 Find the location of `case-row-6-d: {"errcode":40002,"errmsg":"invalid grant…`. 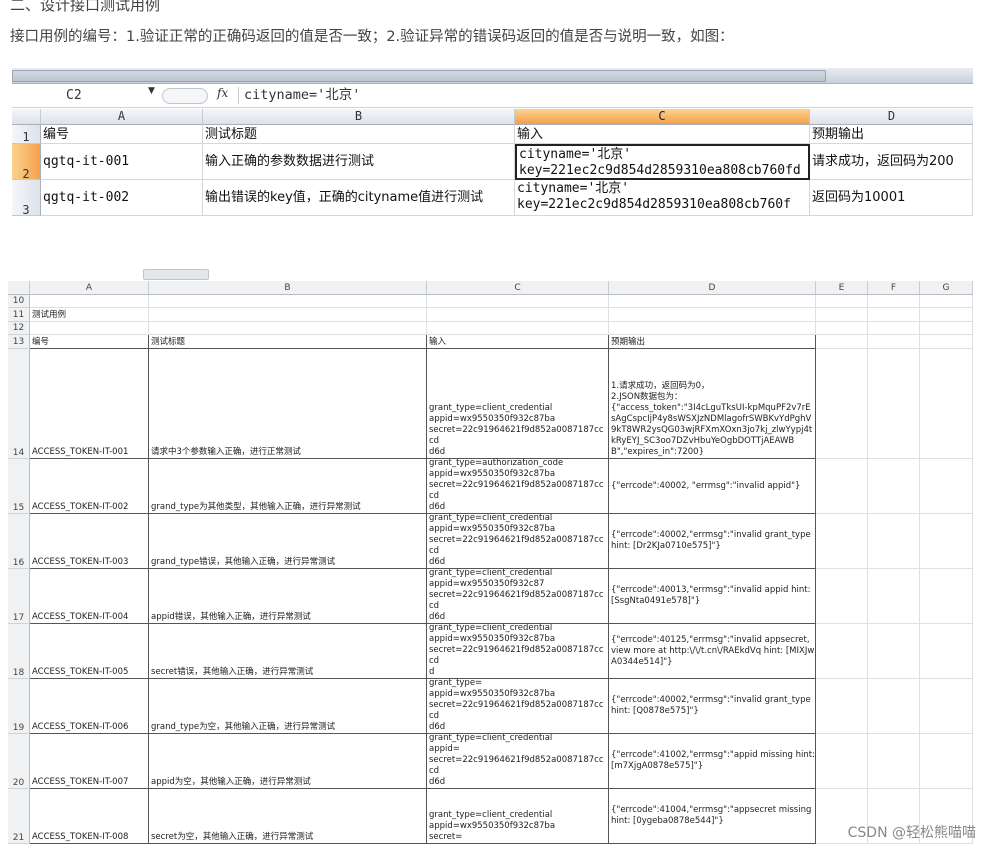

case-row-6-d: {"errcode":40002,"errmsg":"invalid grant… is located at coordinates (712, 706).